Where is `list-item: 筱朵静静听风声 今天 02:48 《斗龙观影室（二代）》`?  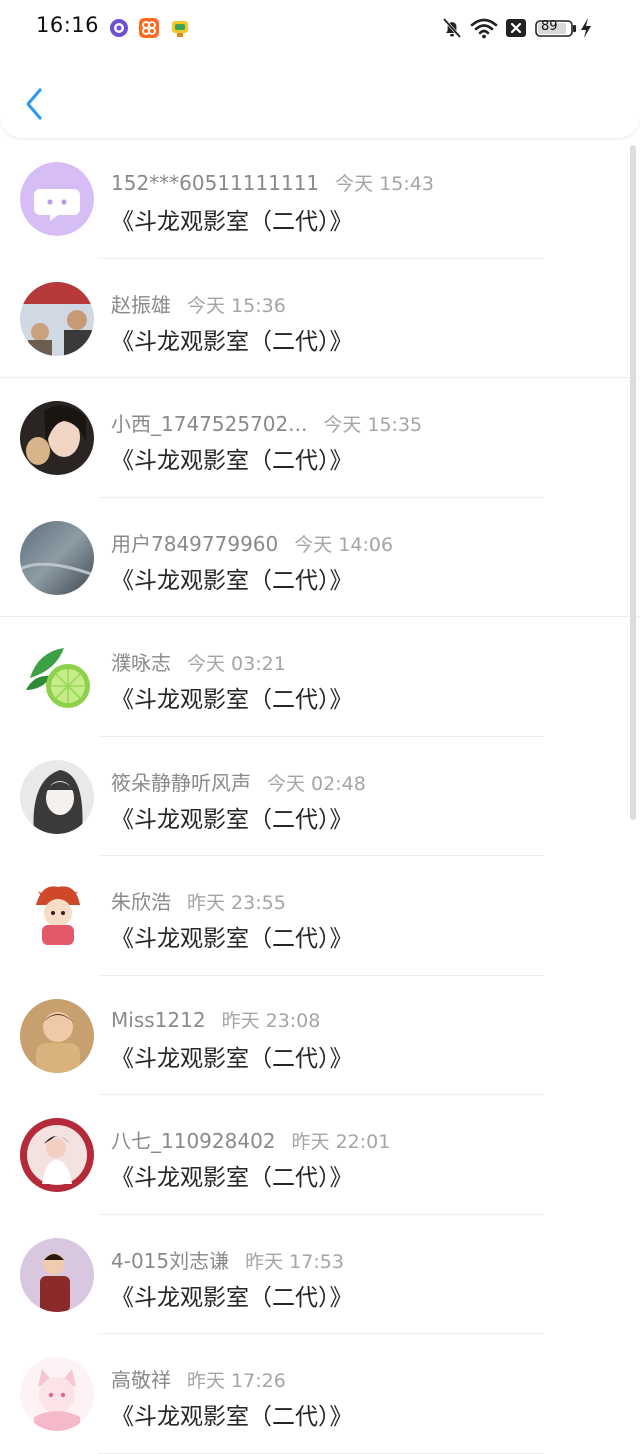 list-item: 筱朵静静听风声 今天 02:48 《斗龙观影室（二代）》 is located at coordinates (320, 796).